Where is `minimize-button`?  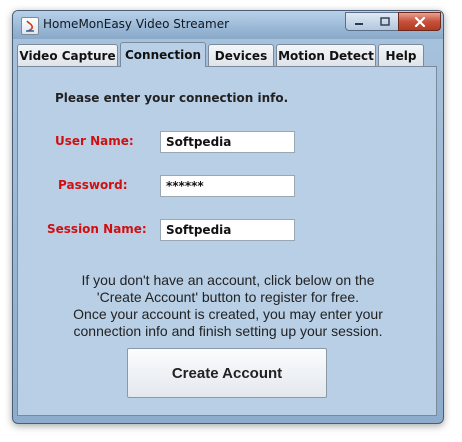 minimize-button is located at coordinates (359, 21).